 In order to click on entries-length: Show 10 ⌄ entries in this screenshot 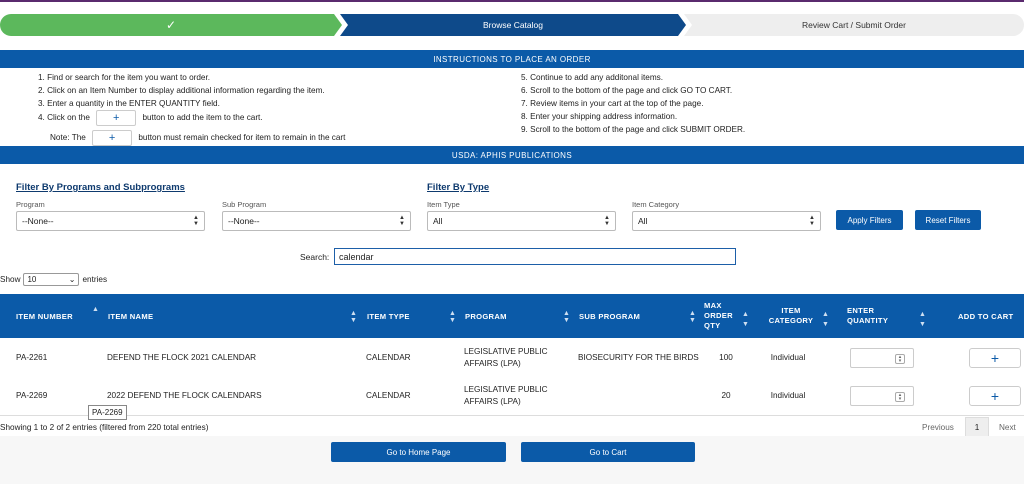, I will do `click(53, 279)`.